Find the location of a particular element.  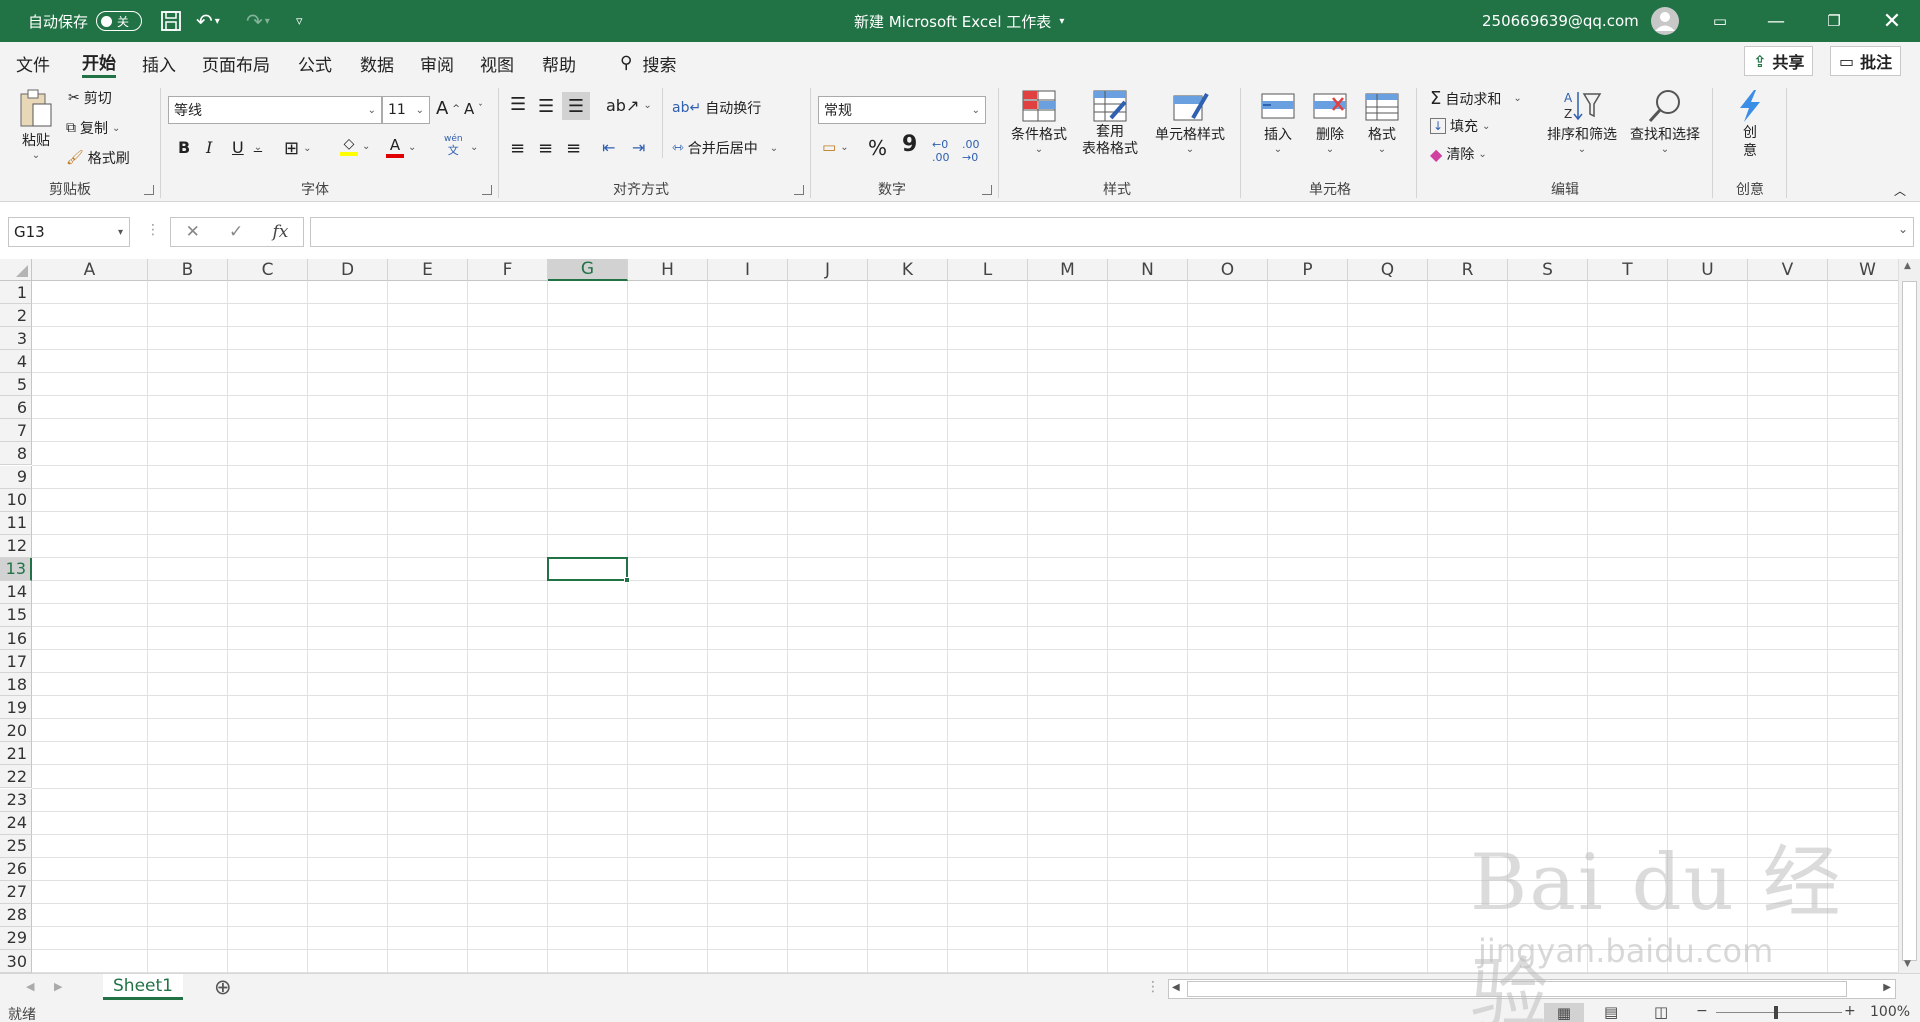

number-format-select: 常规 ⌄ is located at coordinates (902, 110).